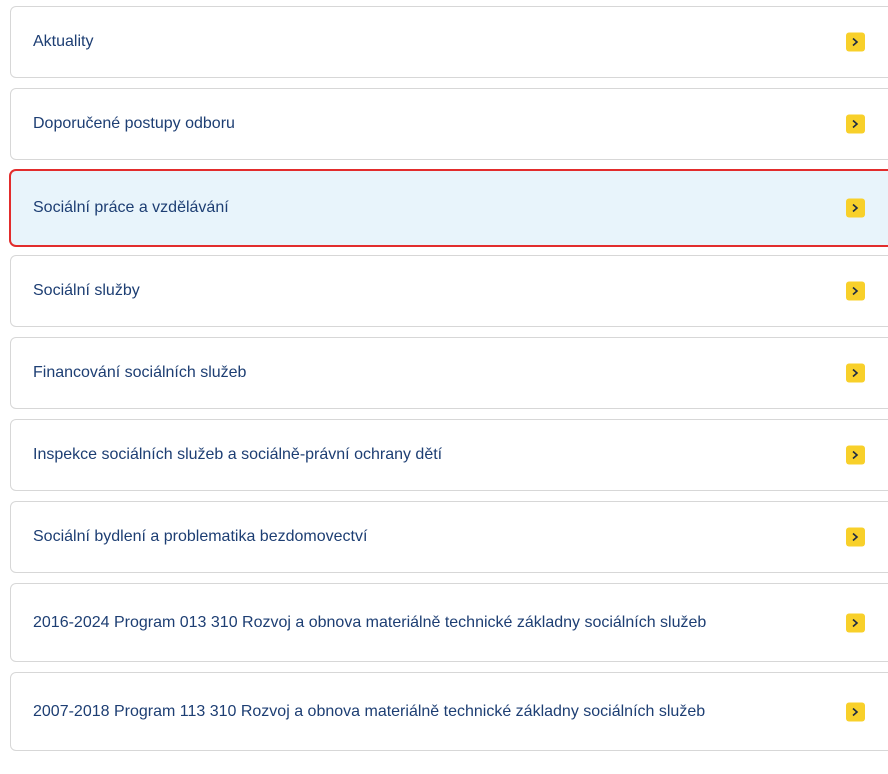 The height and width of the screenshot is (774, 888). I want to click on menu-item-socialni-sluzby: Sociální služby, so click(449, 291).